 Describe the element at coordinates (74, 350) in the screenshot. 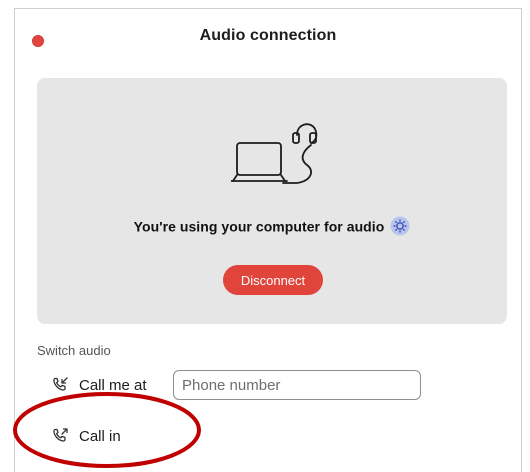

I see `switch-audio-label: Switch audio` at that location.